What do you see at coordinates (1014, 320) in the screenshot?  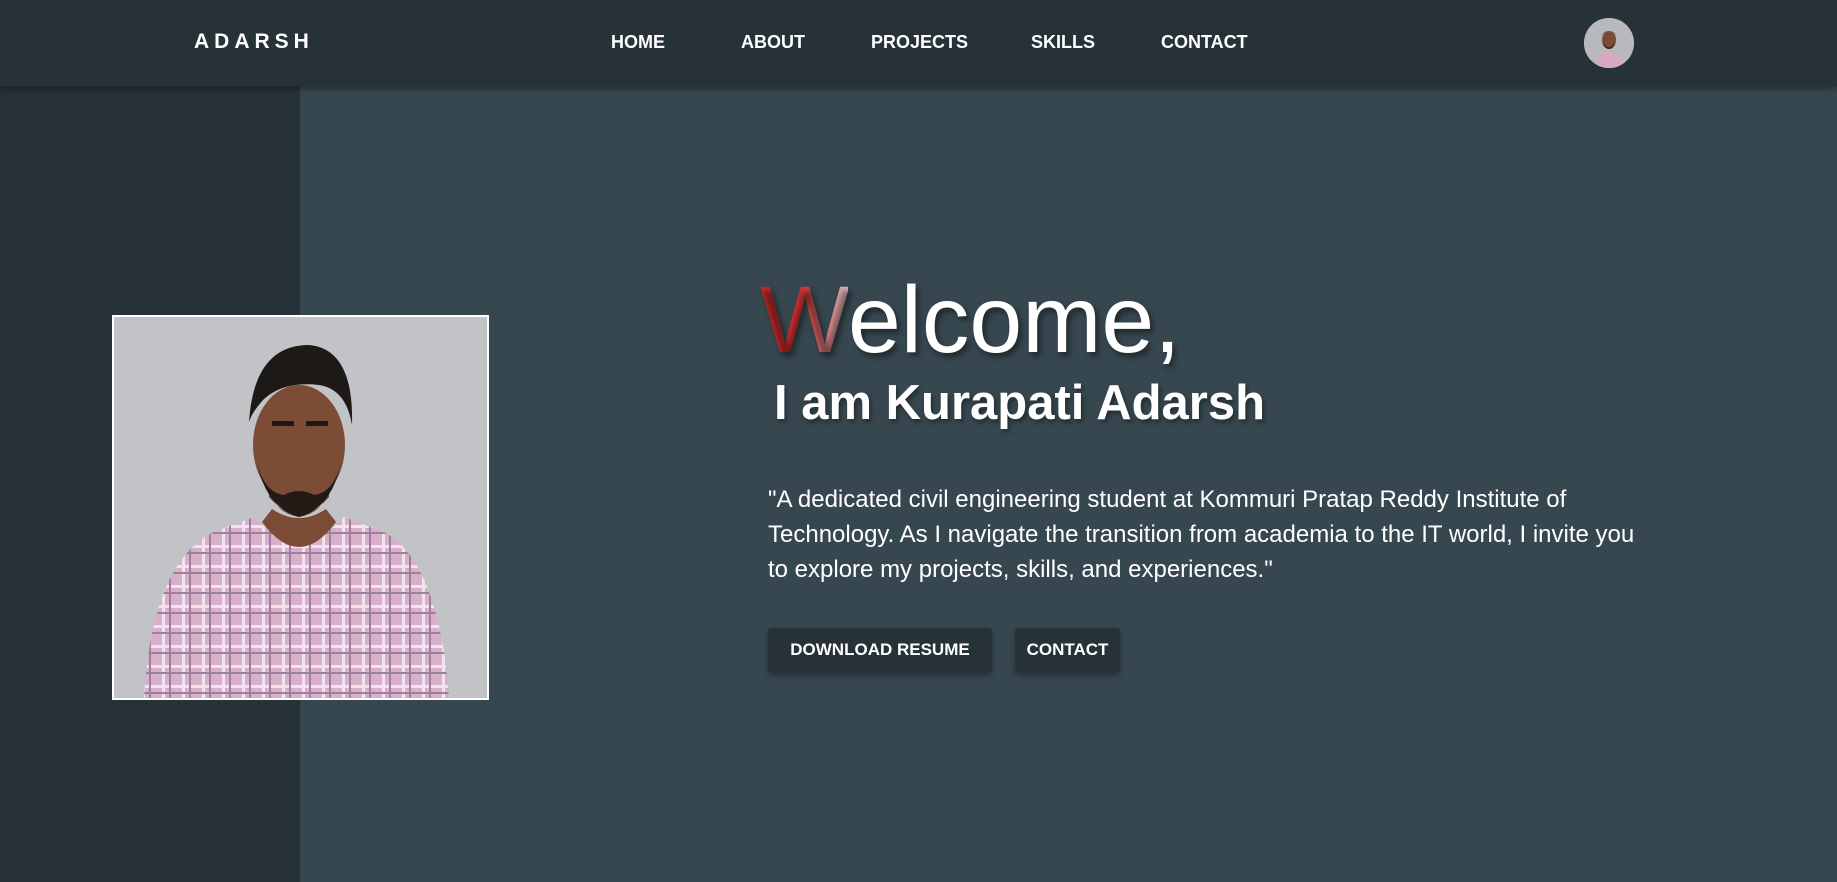 I see `welcome-rest: elcome,` at bounding box center [1014, 320].